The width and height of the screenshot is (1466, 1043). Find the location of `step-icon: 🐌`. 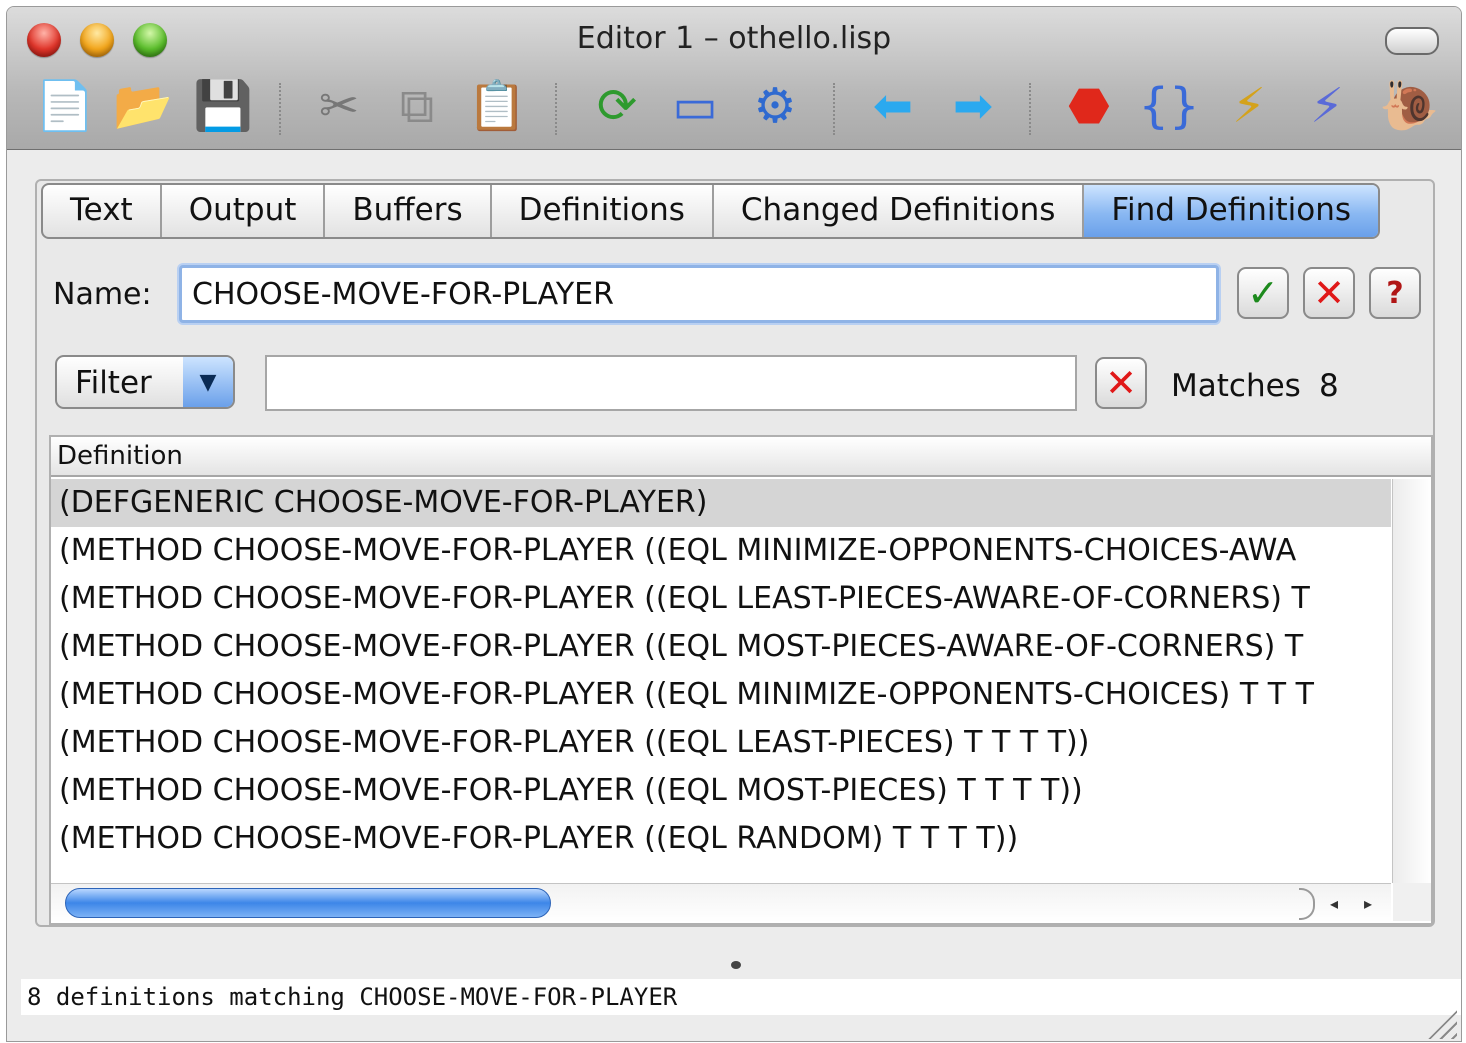

step-icon: 🐌 is located at coordinates (1409, 106).